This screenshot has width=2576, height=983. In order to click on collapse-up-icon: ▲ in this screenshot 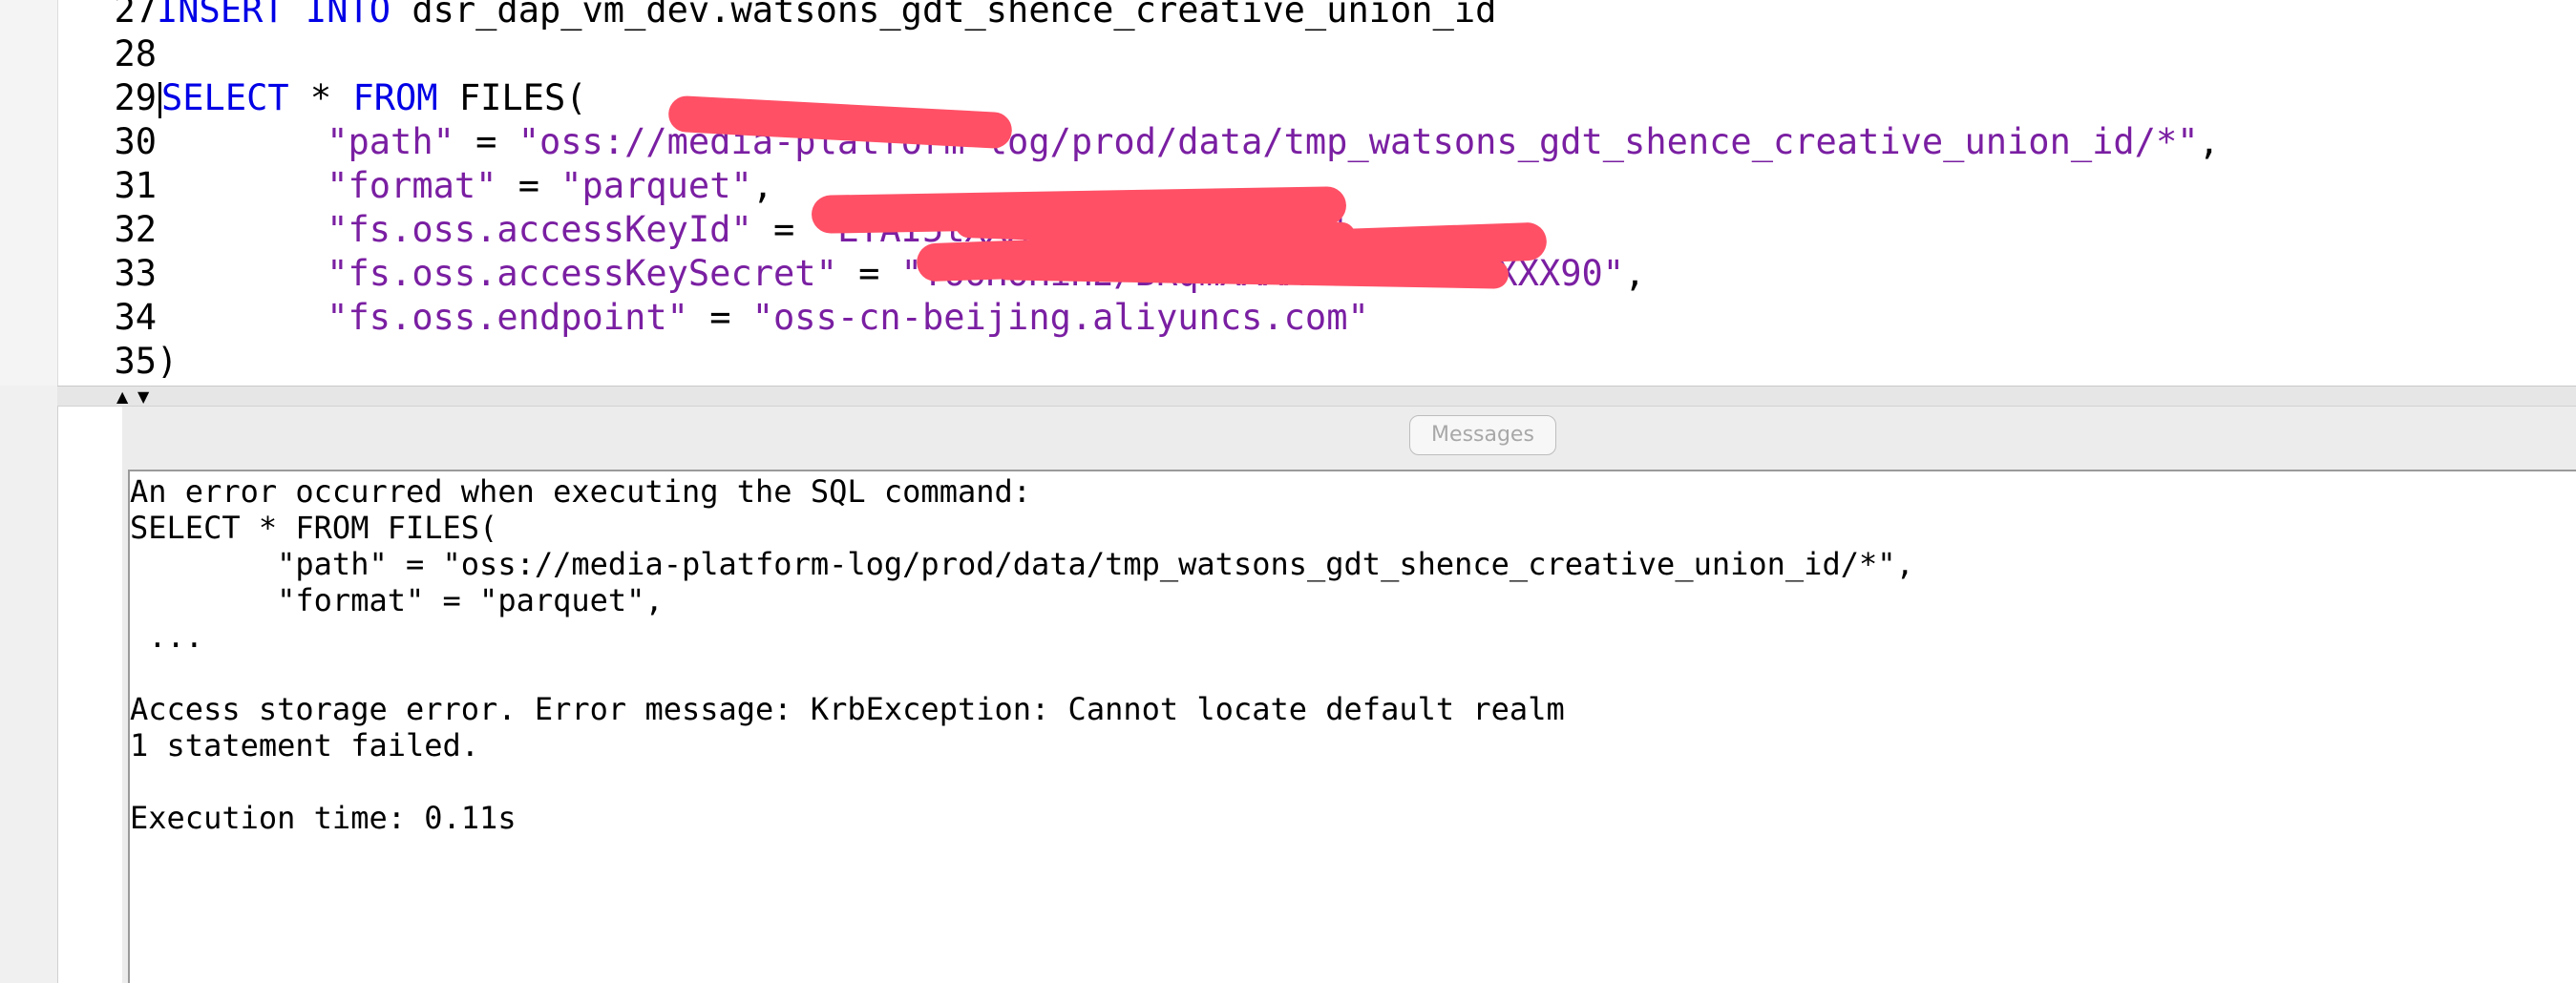, I will do `click(122, 397)`.